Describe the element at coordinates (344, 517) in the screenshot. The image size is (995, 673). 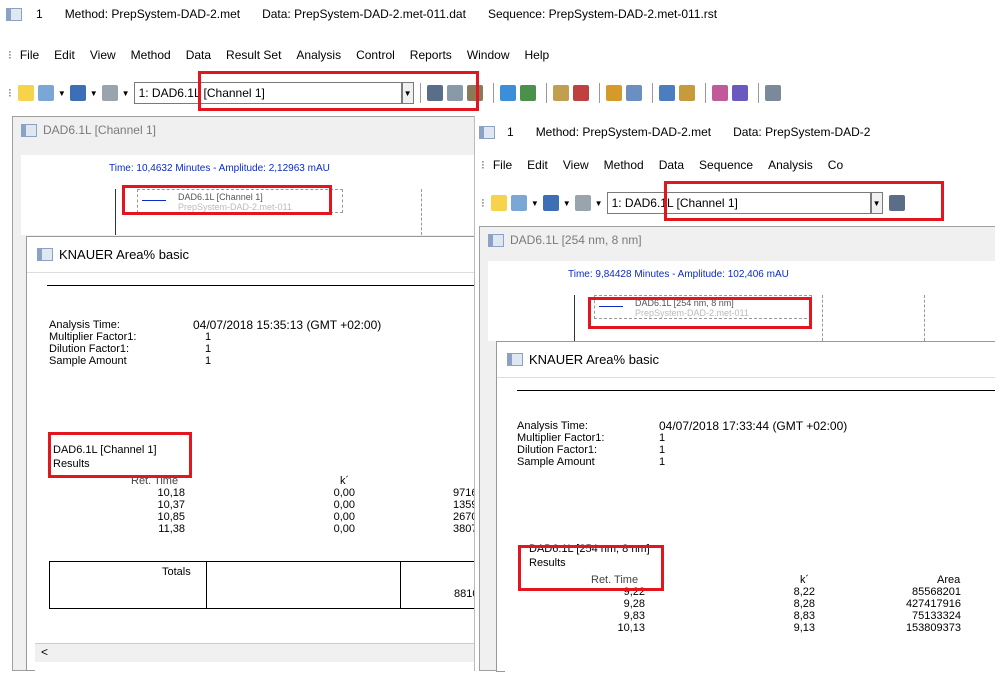
I see `left-row-3-k: 0,00` at that location.